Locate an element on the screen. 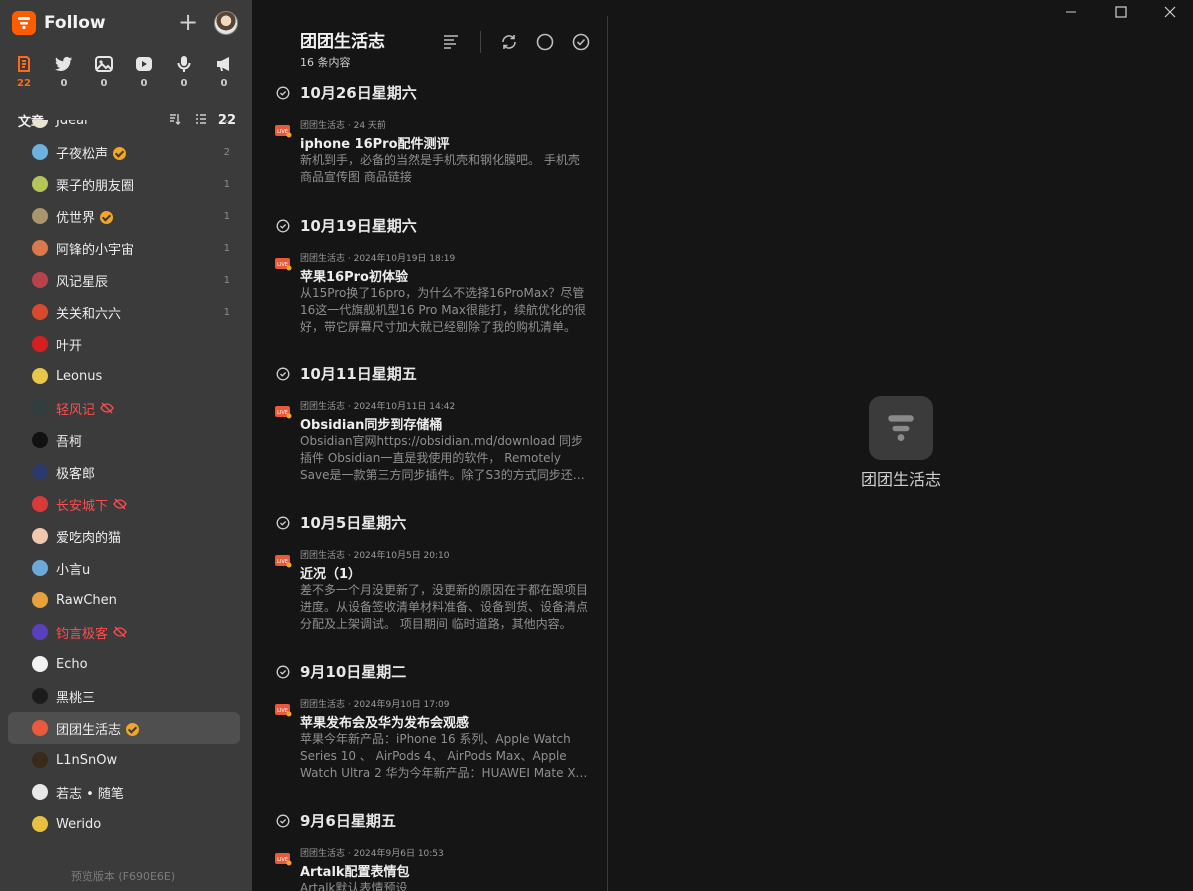 This screenshot has height=891, width=1193. close-button is located at coordinates (1170, 12).